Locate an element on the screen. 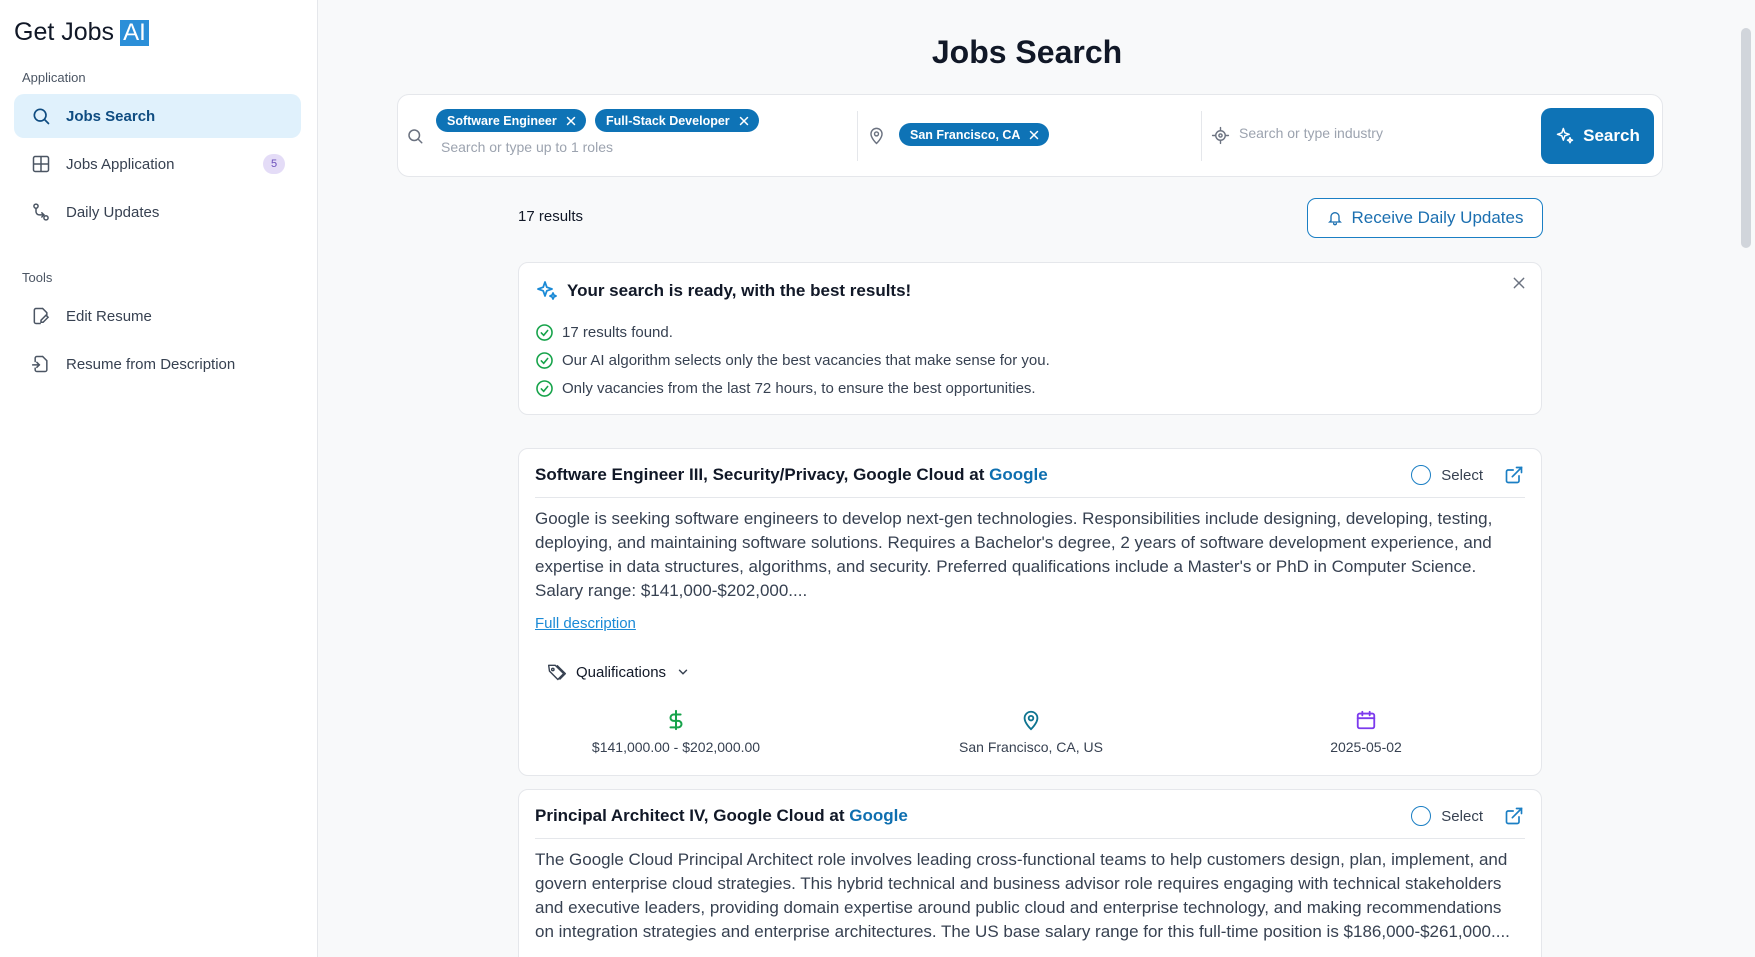 This screenshot has height=957, width=1755. dollar-icon is located at coordinates (676, 720).